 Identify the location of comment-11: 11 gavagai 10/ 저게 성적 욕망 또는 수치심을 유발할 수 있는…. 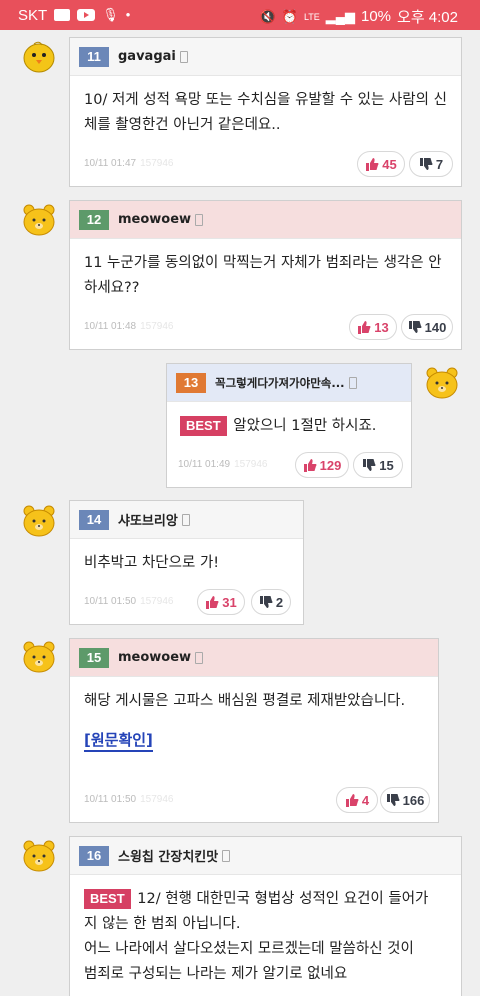
(265, 112).